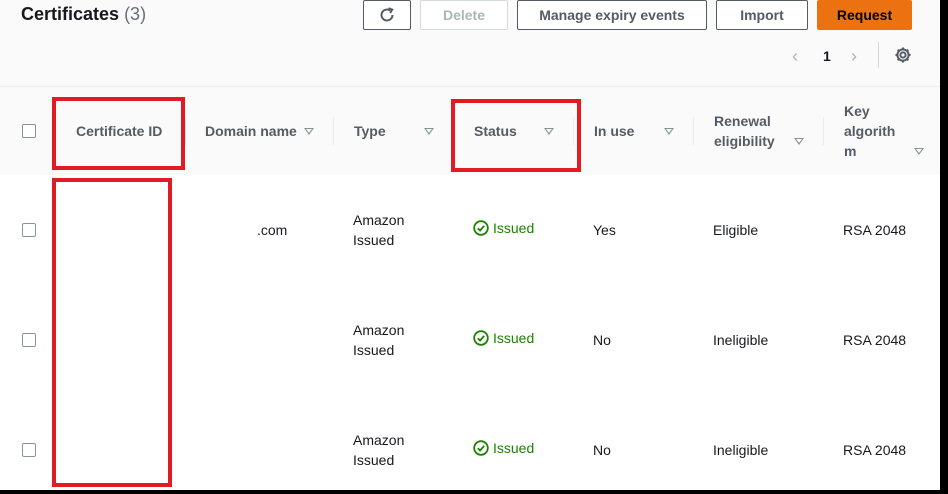 This screenshot has width=948, height=494. What do you see at coordinates (744, 141) in the screenshot?
I see `renewal-header-line2: eligibility` at bounding box center [744, 141].